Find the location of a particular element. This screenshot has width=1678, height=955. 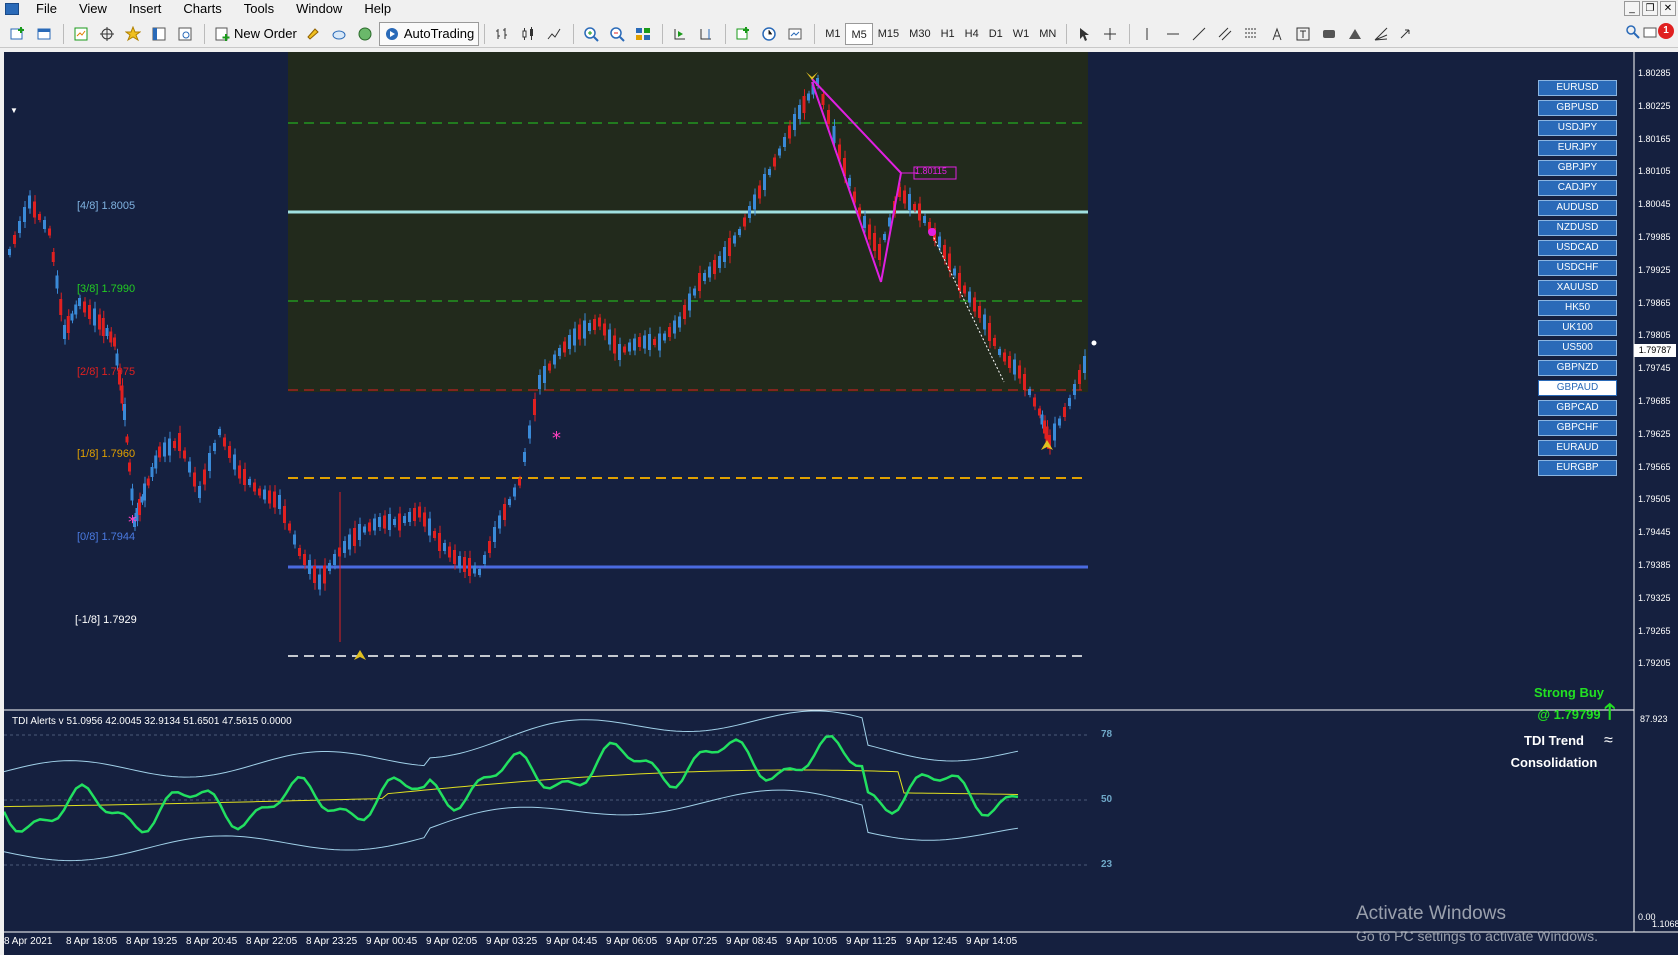

new-order-label: New Order is located at coordinates (265, 33).